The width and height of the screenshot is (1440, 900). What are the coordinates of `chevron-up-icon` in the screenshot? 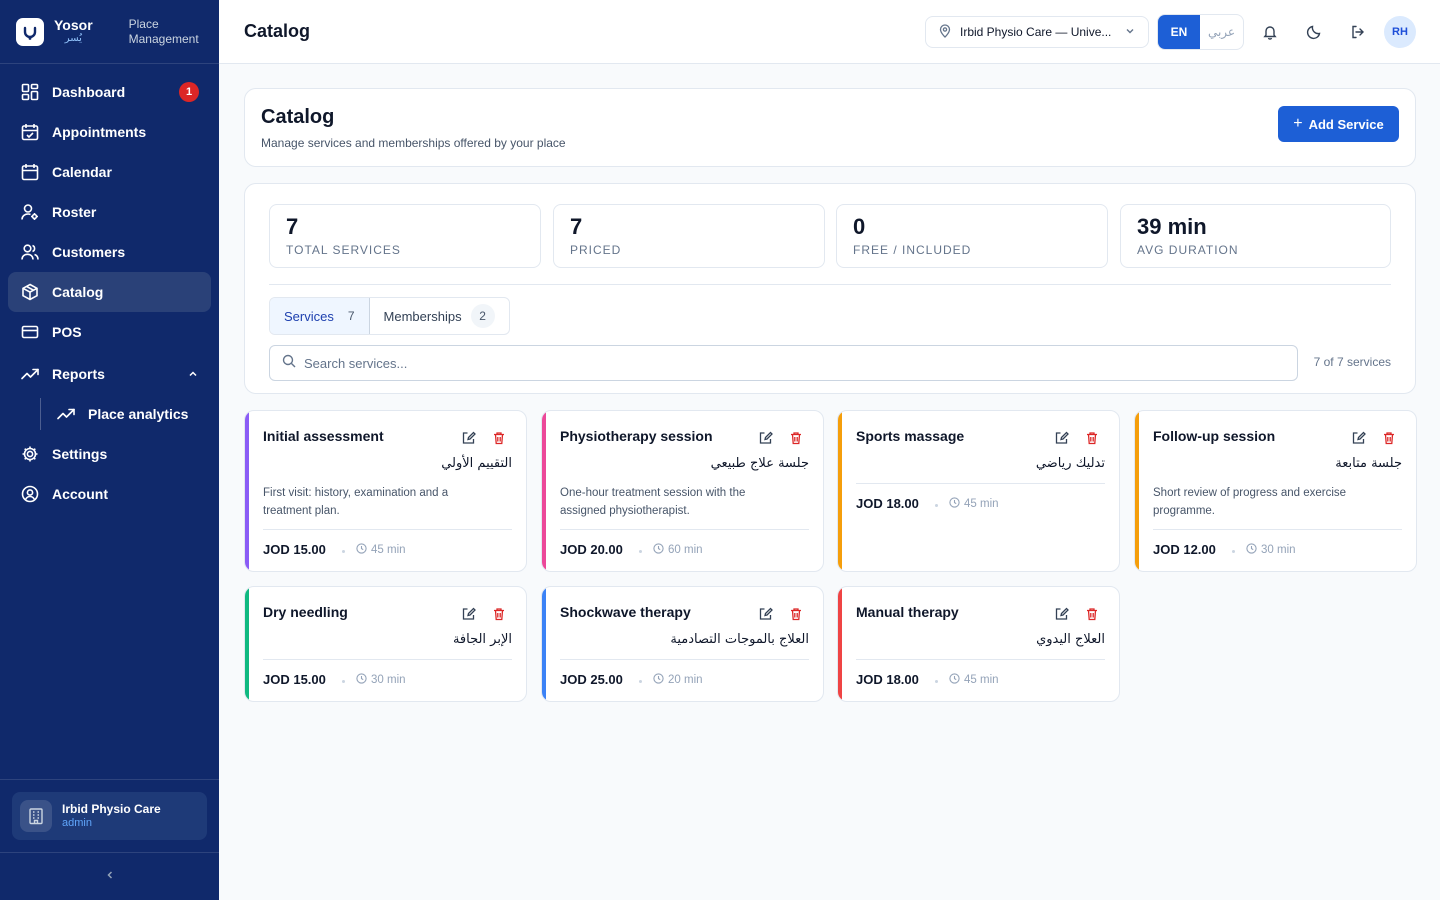 It's located at (193, 375).